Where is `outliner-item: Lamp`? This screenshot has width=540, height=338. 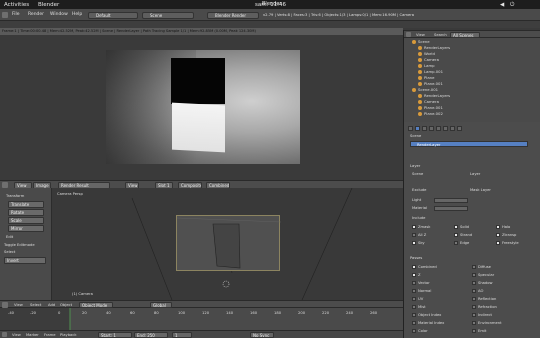
outliner-item: Lamp is located at coordinates (429, 65).